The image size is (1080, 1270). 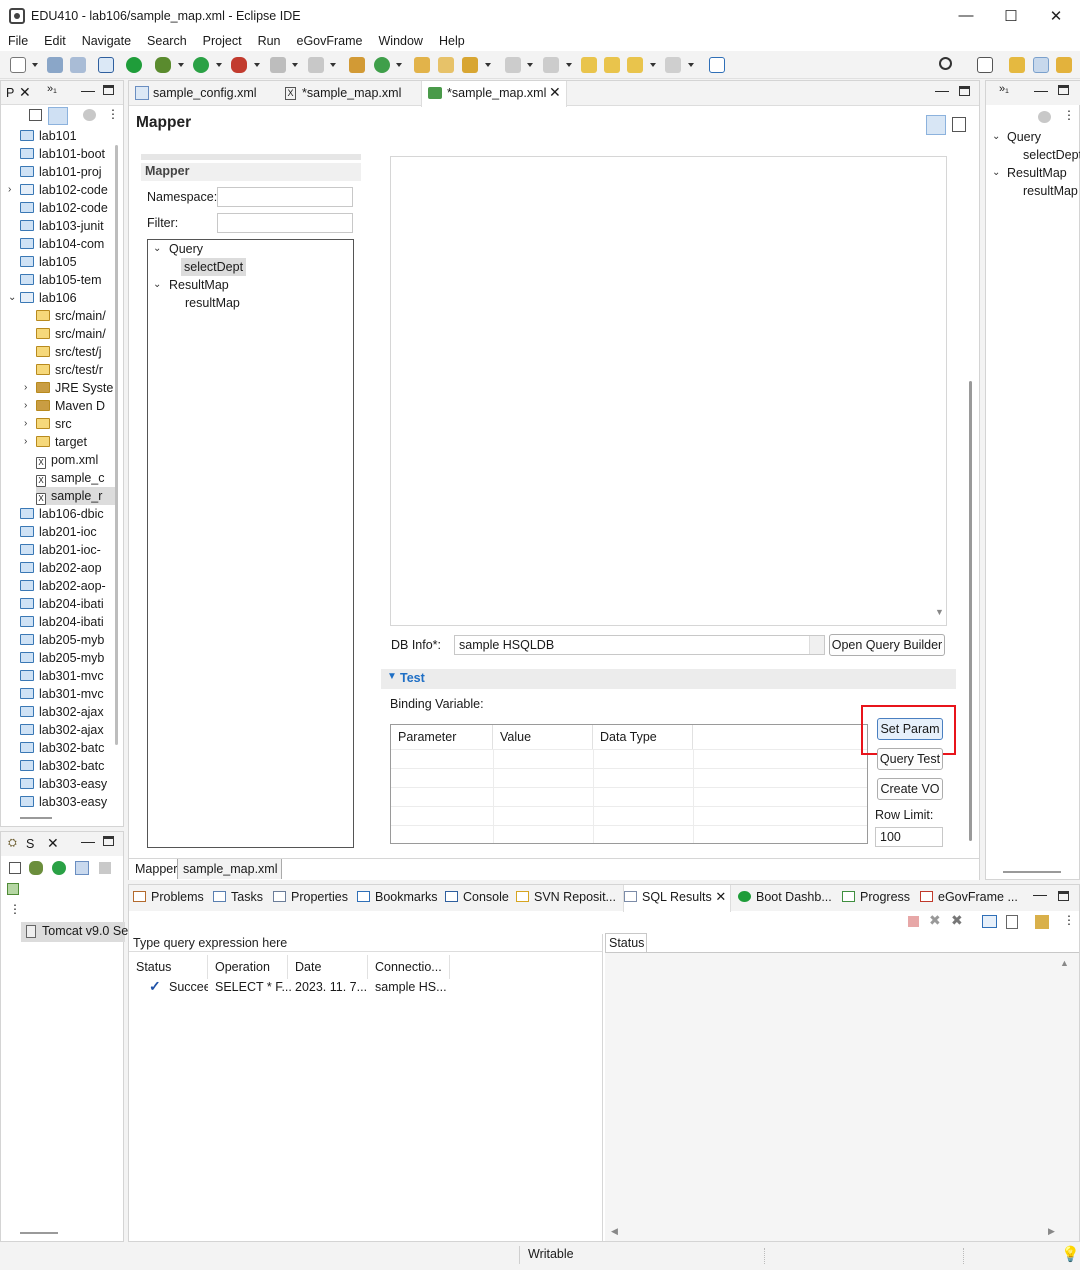 What do you see at coordinates (67, 136) in the screenshot?
I see `explorer-item: lab101` at bounding box center [67, 136].